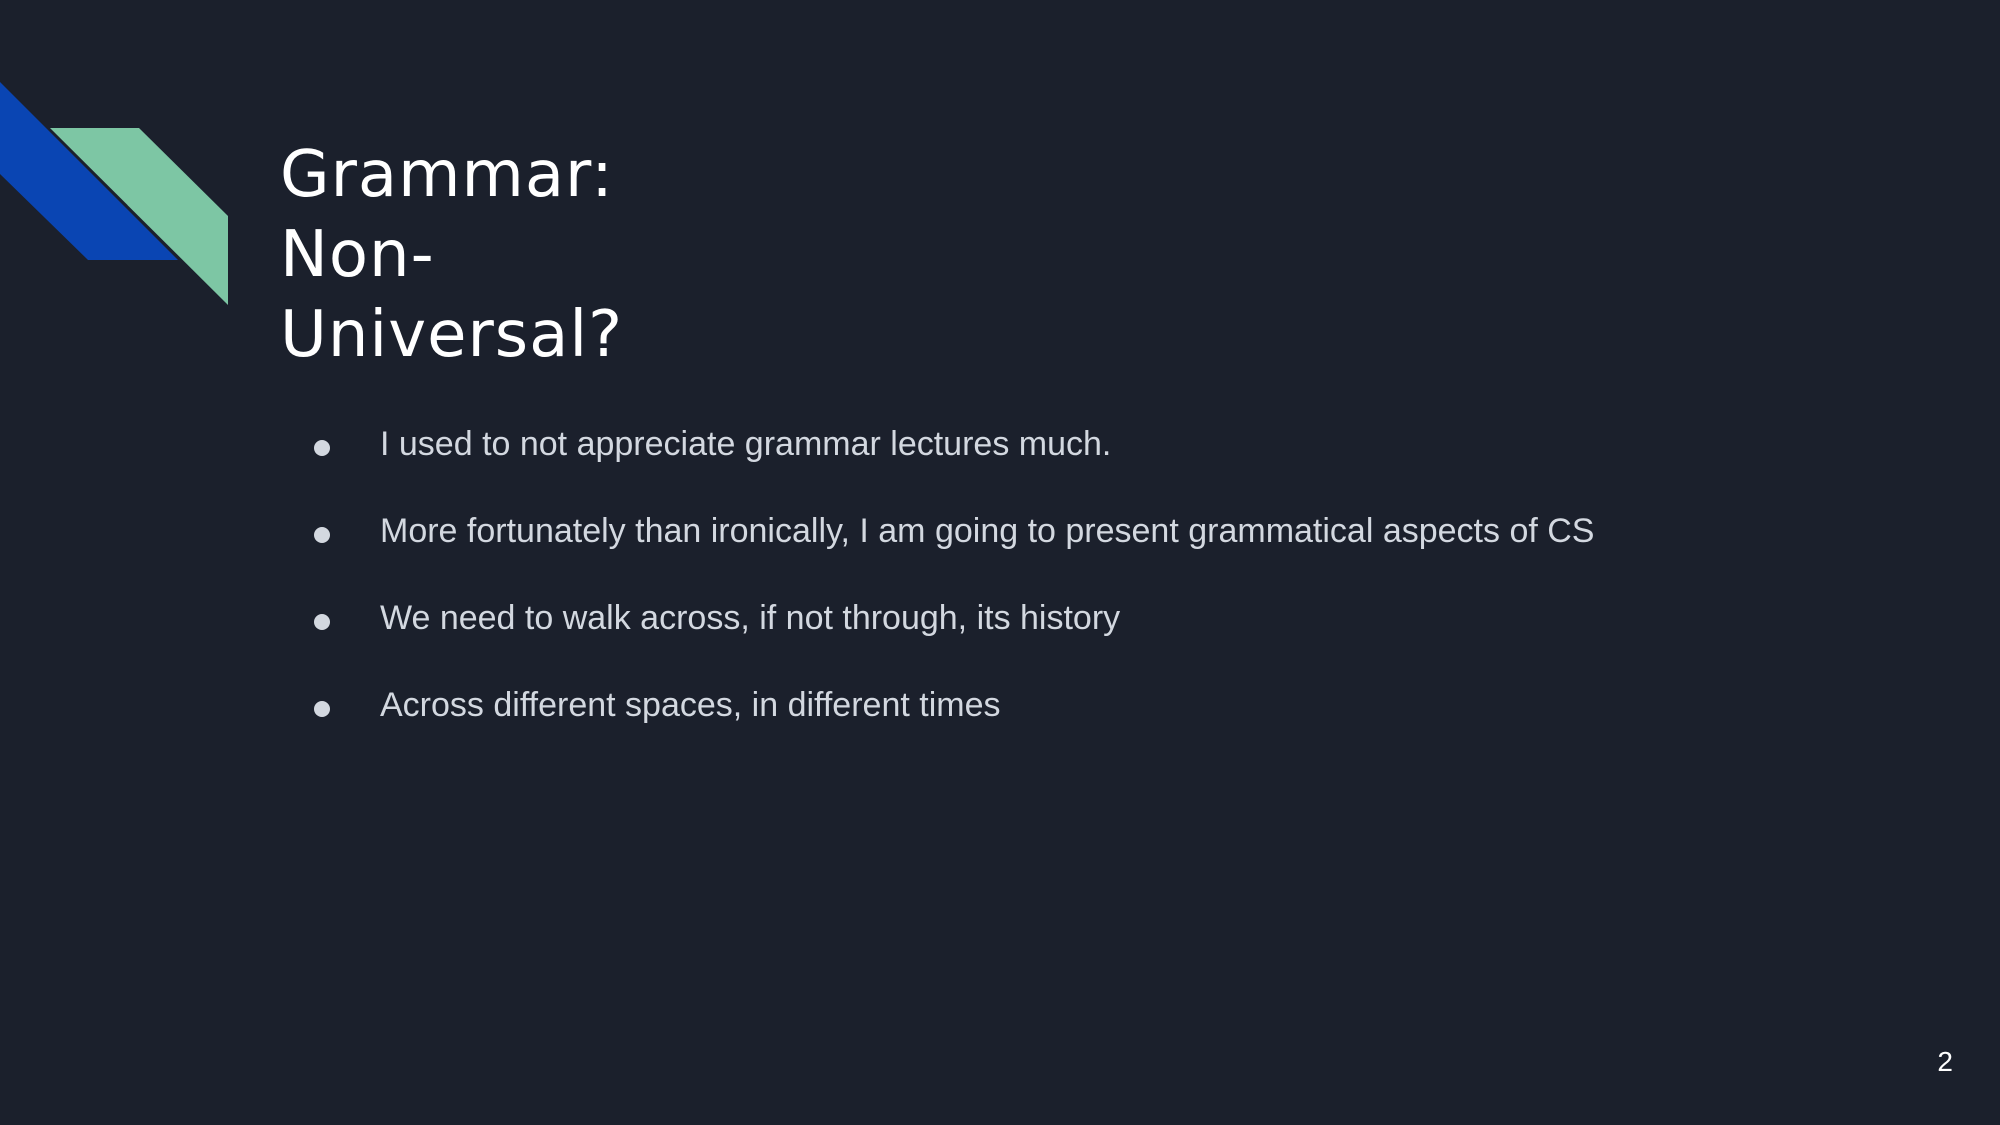 This screenshot has width=2000, height=1125. Describe the element at coordinates (114, 193) in the screenshot. I see `corner-accent-graphic` at that location.